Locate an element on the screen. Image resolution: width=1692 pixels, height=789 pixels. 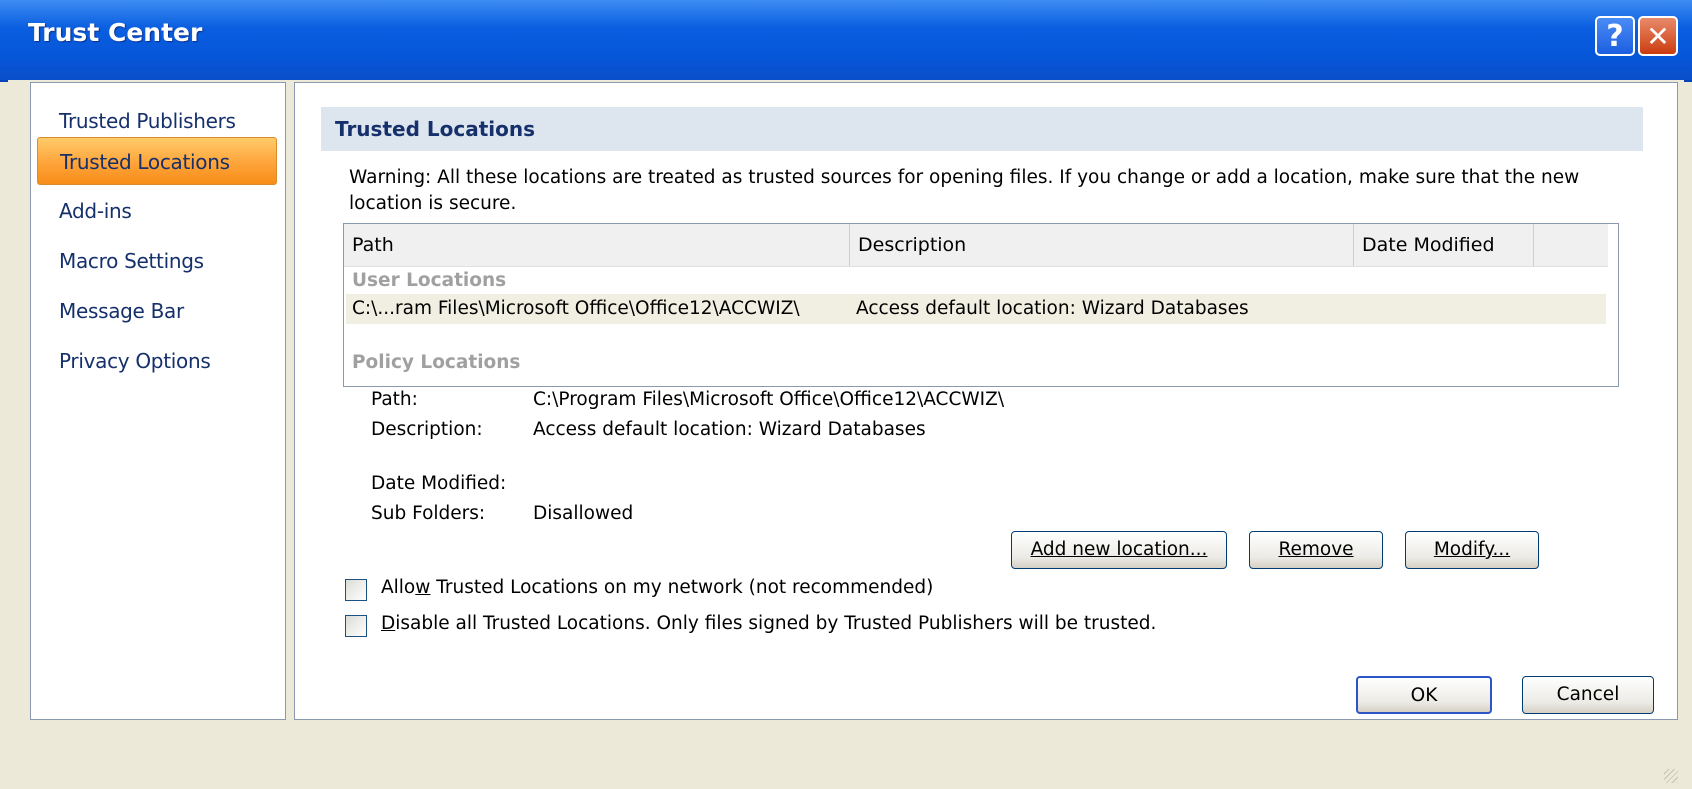
detail-sub-folders-value: Disallowed is located at coordinates (583, 513).